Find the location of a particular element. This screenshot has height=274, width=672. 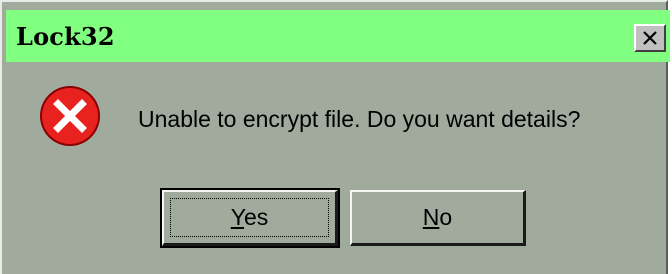

close-button is located at coordinates (650, 38).